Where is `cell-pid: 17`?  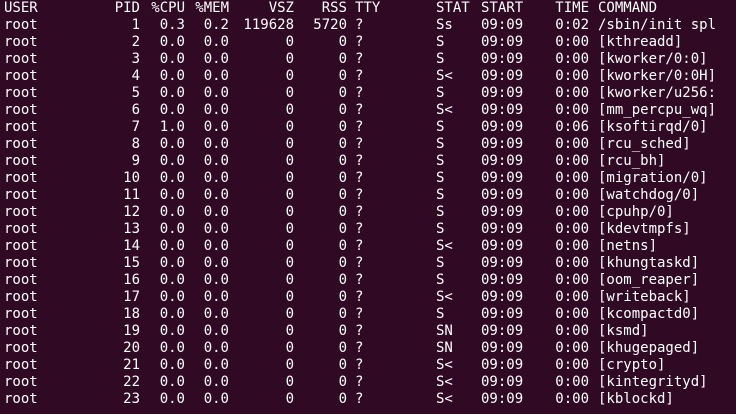
cell-pid: 17 is located at coordinates (131, 297).